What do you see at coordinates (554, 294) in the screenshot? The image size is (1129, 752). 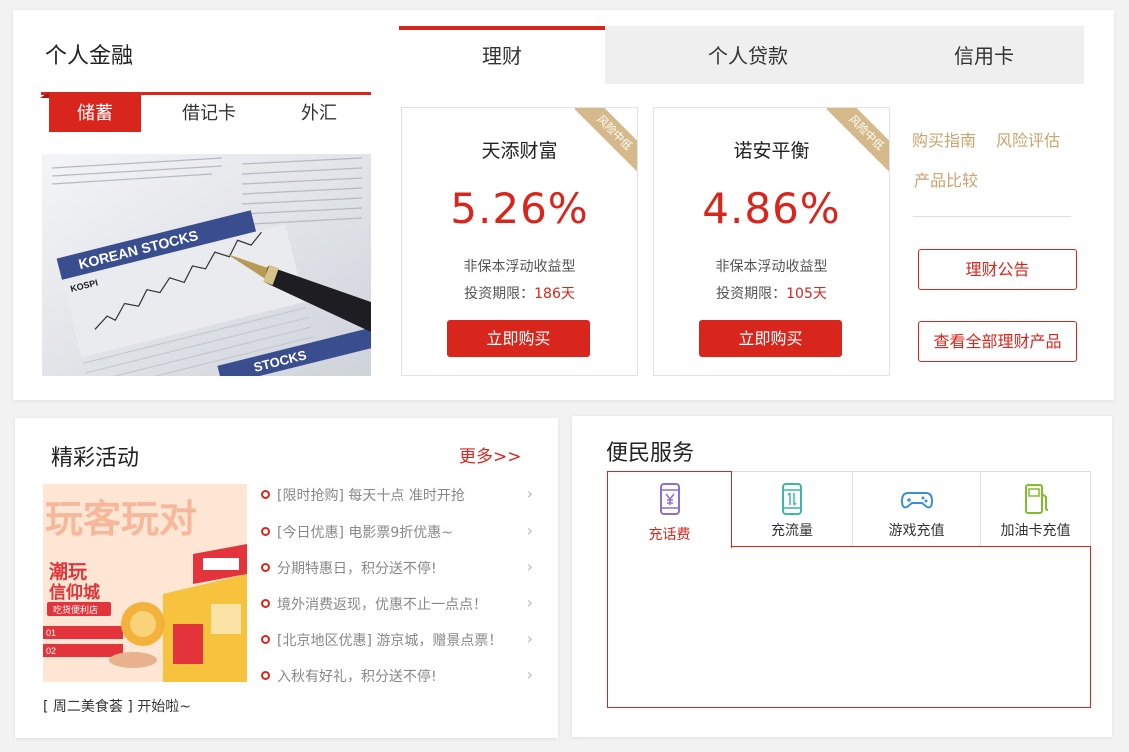 I see `term-days: 186天` at bounding box center [554, 294].